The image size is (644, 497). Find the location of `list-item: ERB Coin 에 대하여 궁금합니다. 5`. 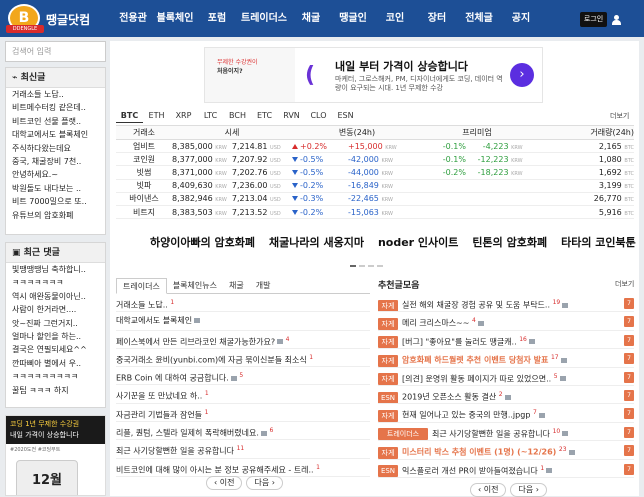

list-item: ERB Coin 에 대하여 궁금합니다. 5 is located at coordinates (243, 376).